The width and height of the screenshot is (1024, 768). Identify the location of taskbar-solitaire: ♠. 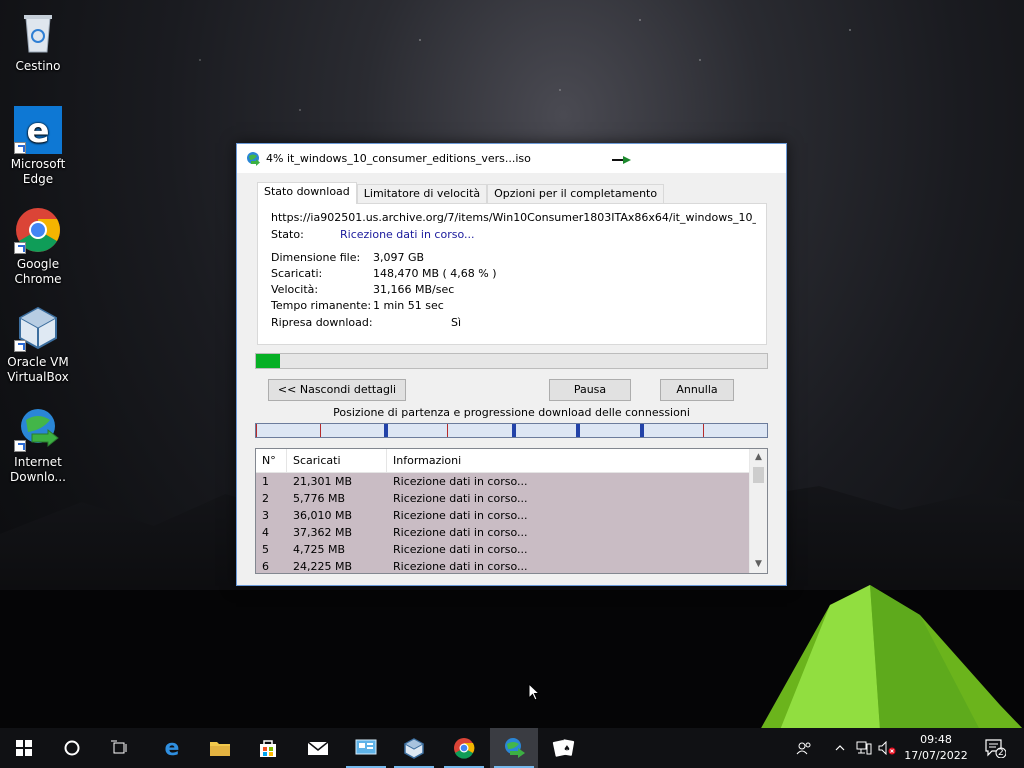
(564, 748).